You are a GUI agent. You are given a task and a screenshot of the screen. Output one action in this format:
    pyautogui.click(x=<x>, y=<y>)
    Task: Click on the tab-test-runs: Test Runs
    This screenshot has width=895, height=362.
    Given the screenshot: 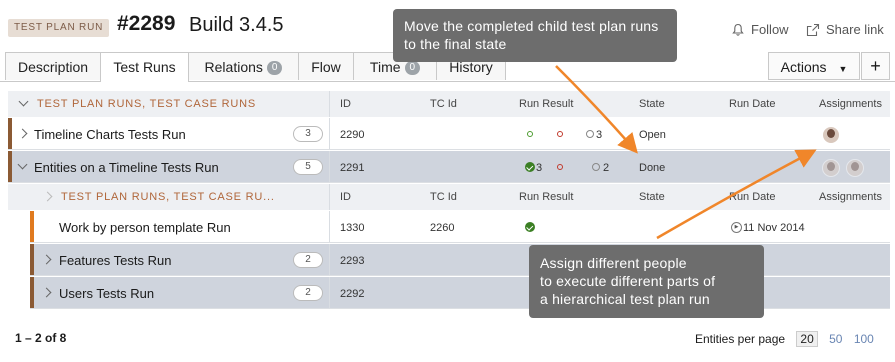 What is the action you would take?
    pyautogui.click(x=144, y=67)
    